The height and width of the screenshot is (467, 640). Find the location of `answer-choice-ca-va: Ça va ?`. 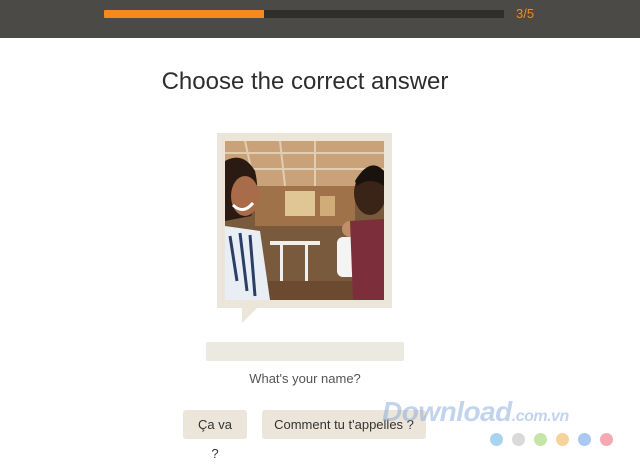

answer-choice-ca-va: Ça va ? is located at coordinates (215, 435).